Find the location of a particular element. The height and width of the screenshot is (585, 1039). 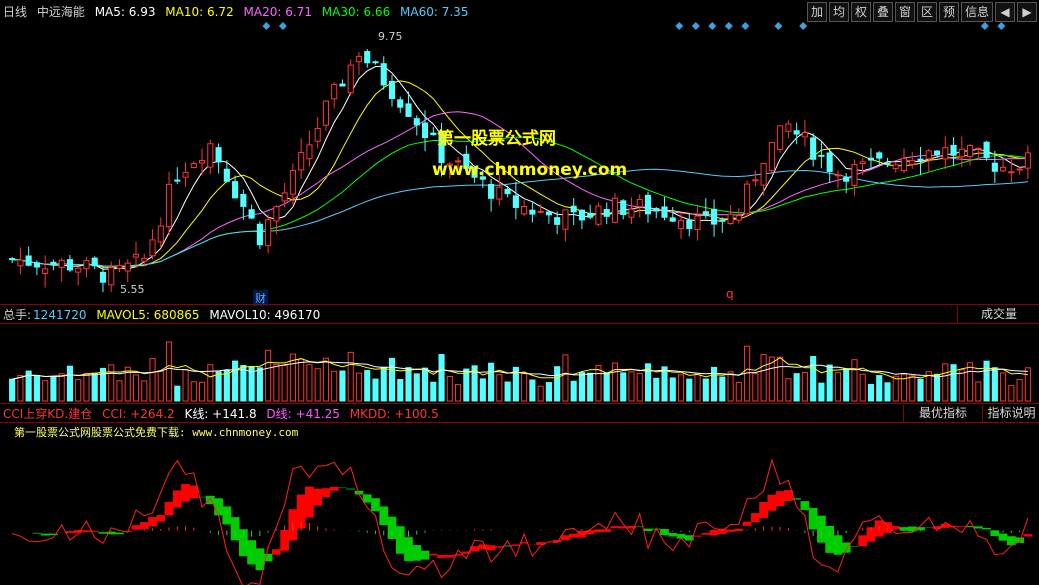

indicator-note: 第一股票公式网股票公式免费下载: www.chnmoney.com is located at coordinates (156, 432).